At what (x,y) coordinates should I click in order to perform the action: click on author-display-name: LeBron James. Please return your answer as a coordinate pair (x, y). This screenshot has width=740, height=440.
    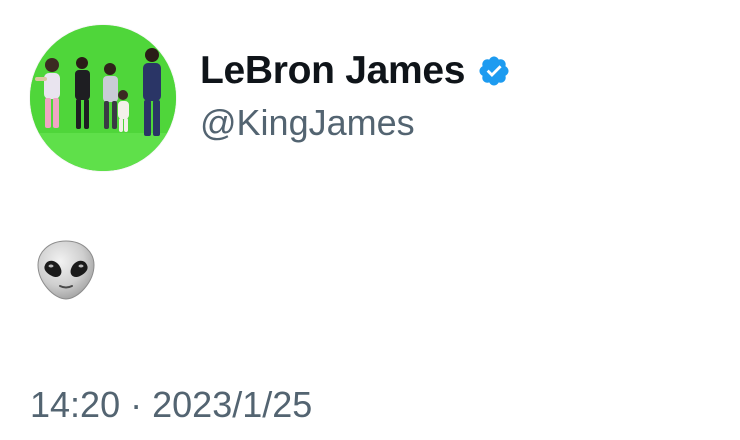
    Looking at the image, I should click on (332, 71).